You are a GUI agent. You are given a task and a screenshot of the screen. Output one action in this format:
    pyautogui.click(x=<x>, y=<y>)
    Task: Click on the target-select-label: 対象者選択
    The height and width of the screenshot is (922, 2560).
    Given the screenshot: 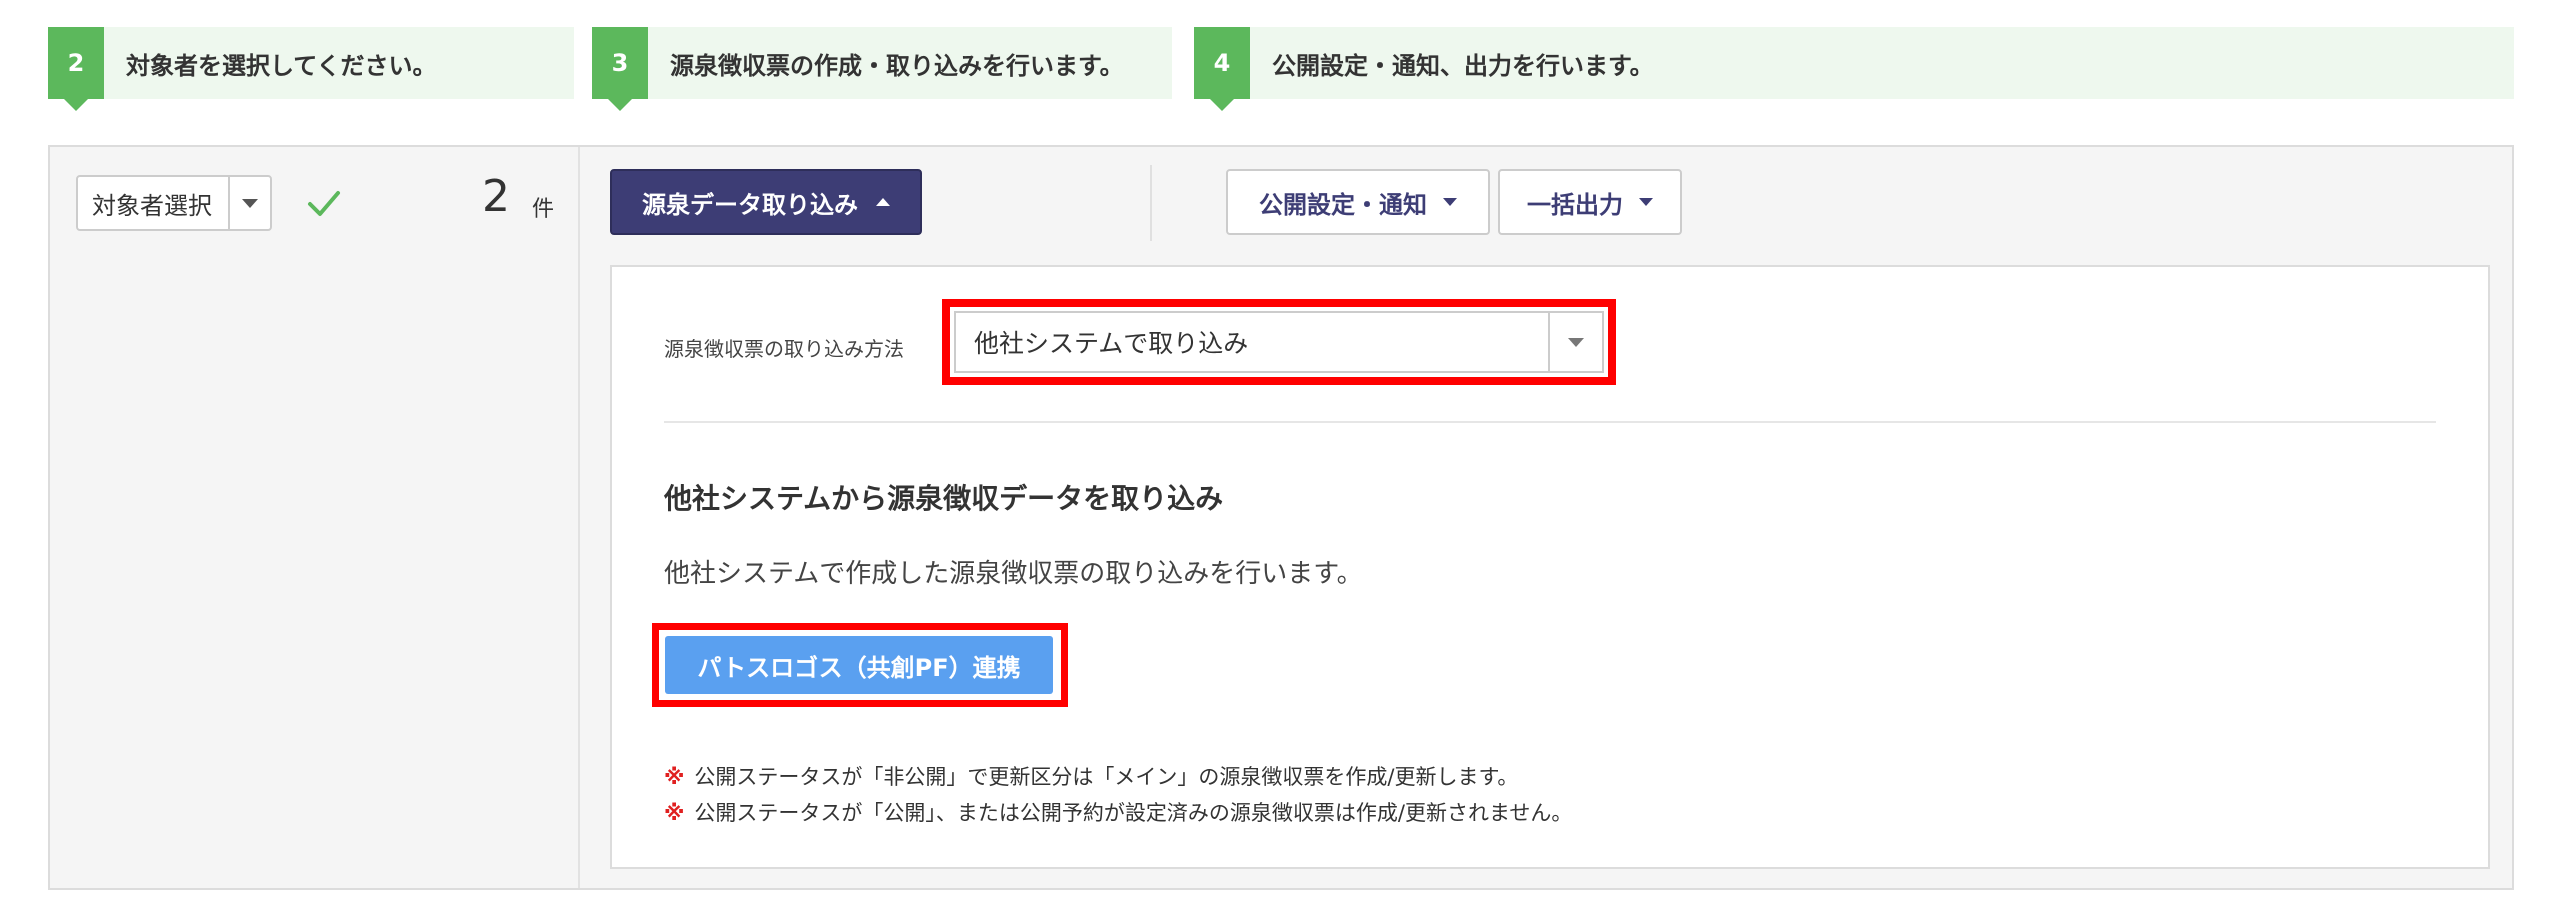 What is the action you would take?
    pyautogui.click(x=152, y=205)
    